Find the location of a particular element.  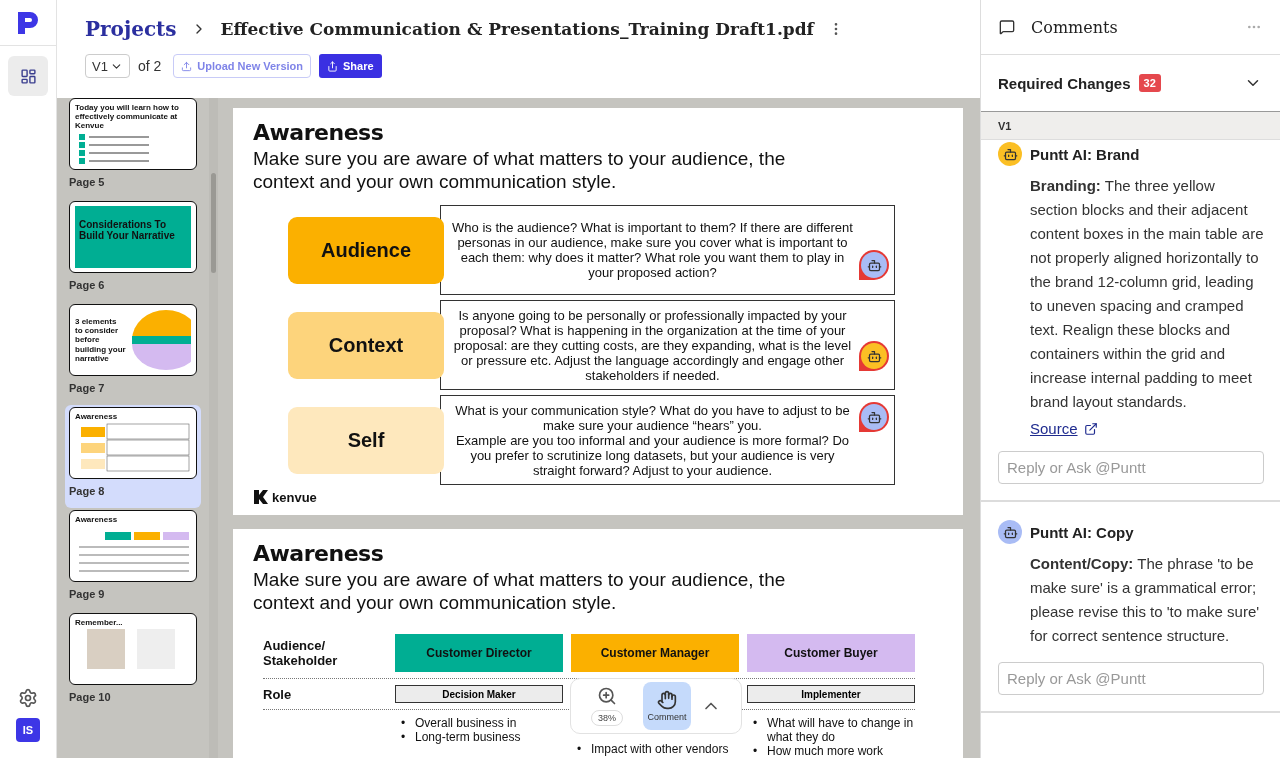

comment-author: Puntt AI: Brand is located at coordinates (1085, 154).